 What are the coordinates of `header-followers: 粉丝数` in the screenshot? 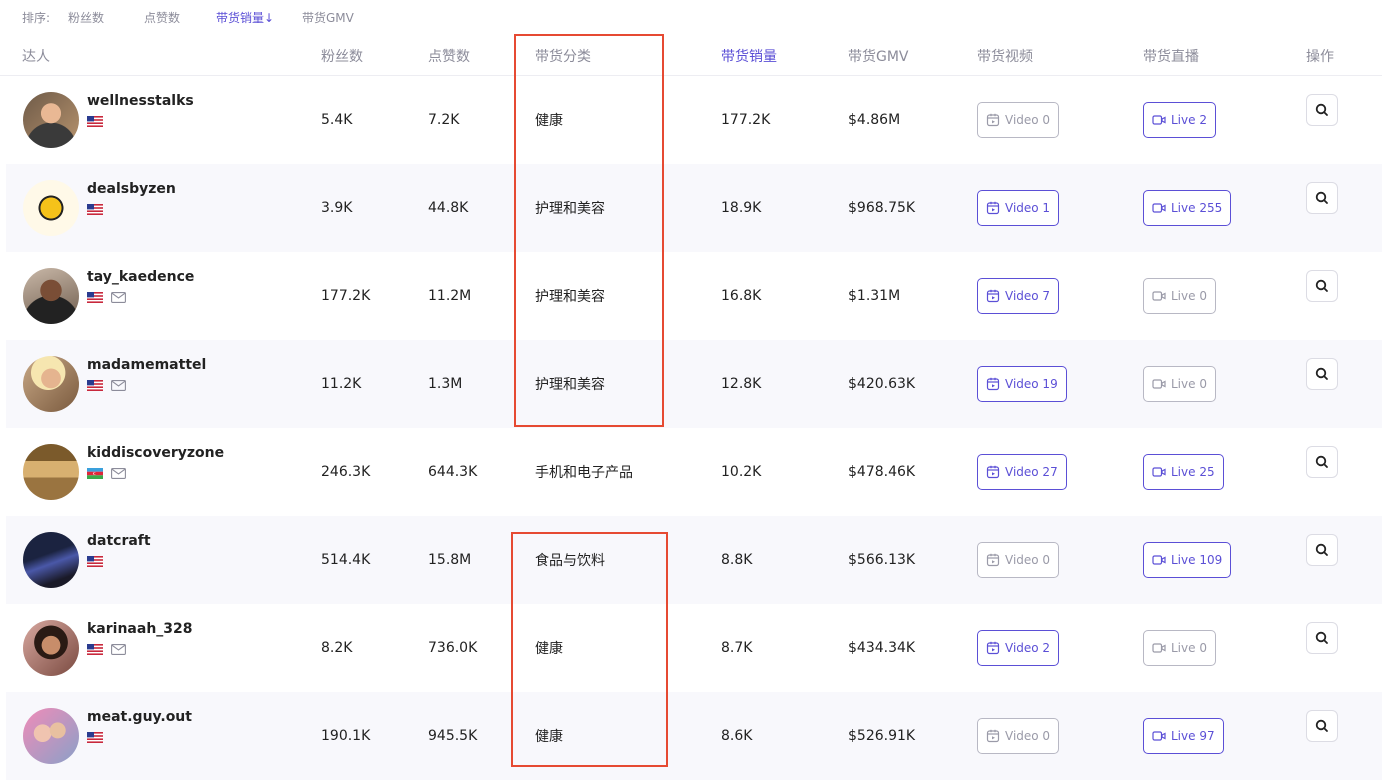 It's located at (342, 56).